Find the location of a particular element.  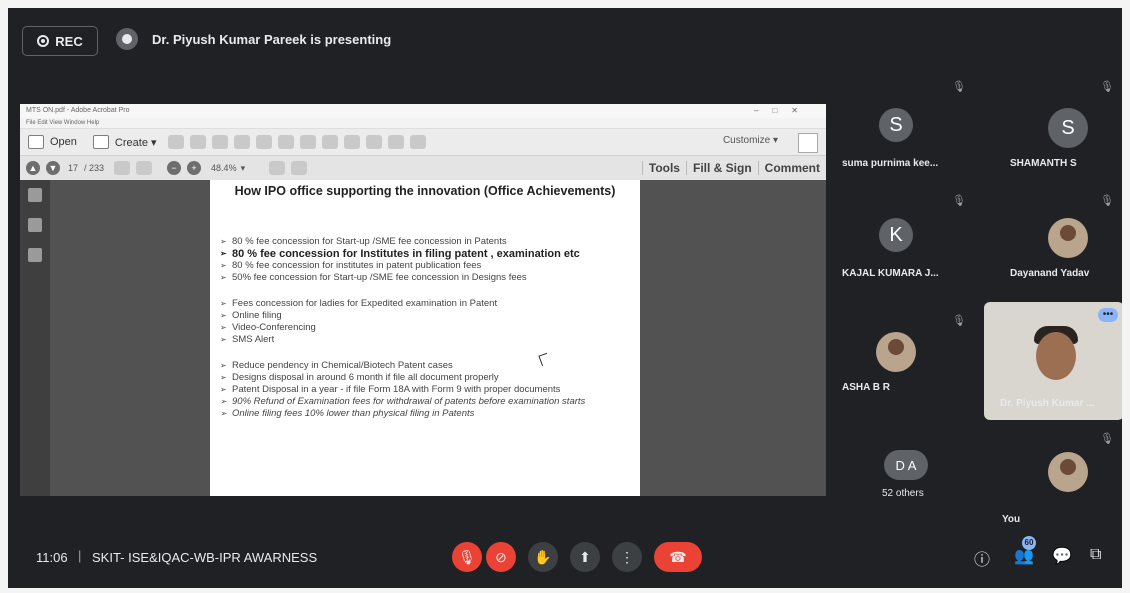

leave-call-button: ☎ is located at coordinates (678, 557).